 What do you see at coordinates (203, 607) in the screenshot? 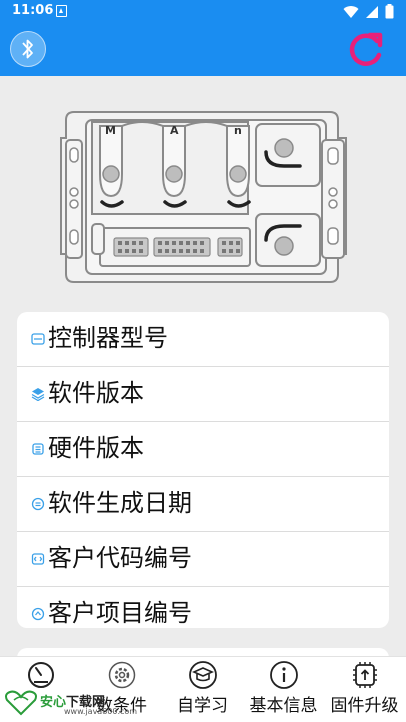
I see `info-row-customer-project: 客户项目编号` at bounding box center [203, 607].